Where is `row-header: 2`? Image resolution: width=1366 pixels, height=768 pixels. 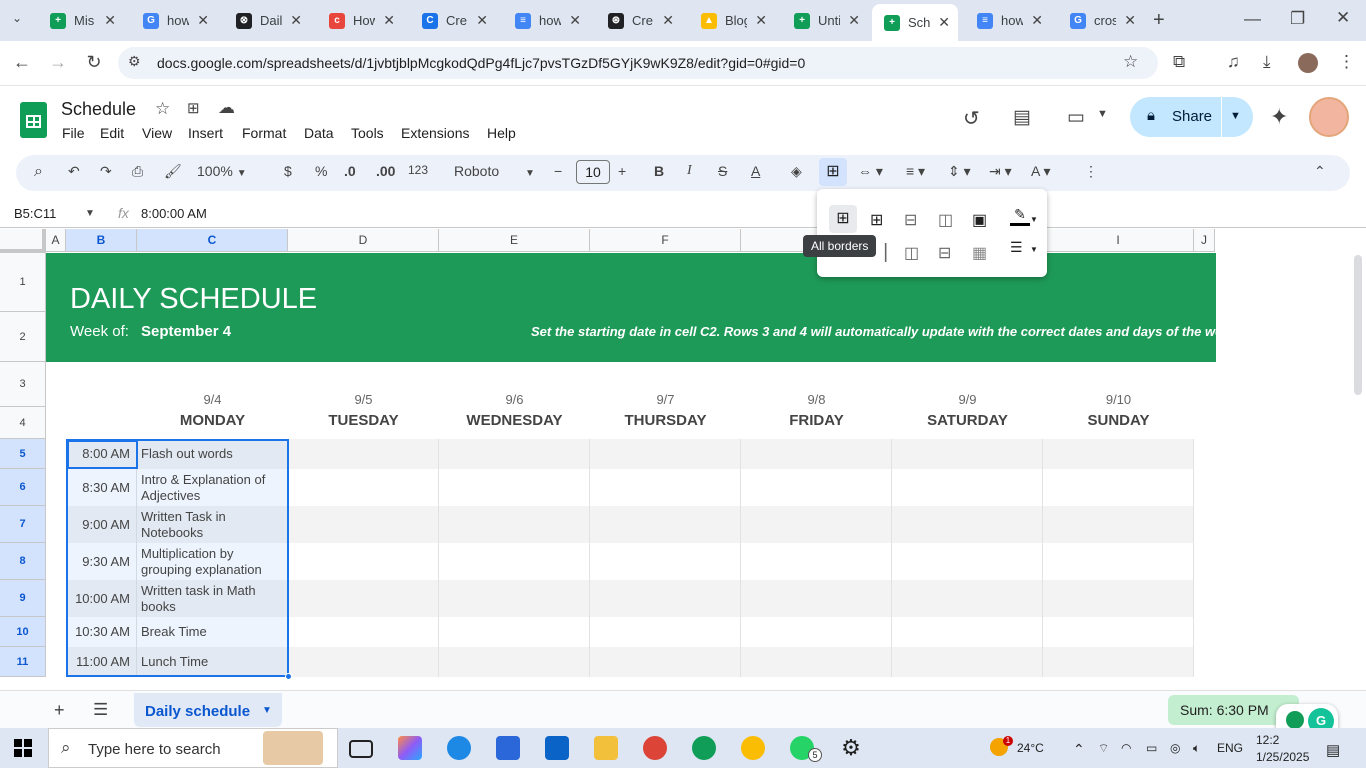 row-header: 2 is located at coordinates (23, 337).